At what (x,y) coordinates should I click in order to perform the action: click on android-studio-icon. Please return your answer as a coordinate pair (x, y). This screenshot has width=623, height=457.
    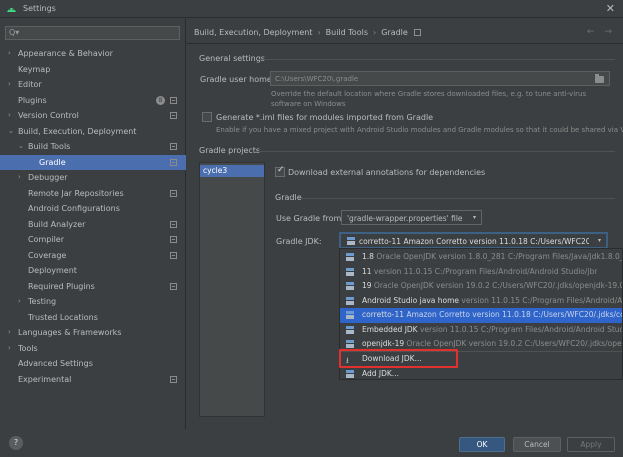
    Looking at the image, I should click on (11, 10).